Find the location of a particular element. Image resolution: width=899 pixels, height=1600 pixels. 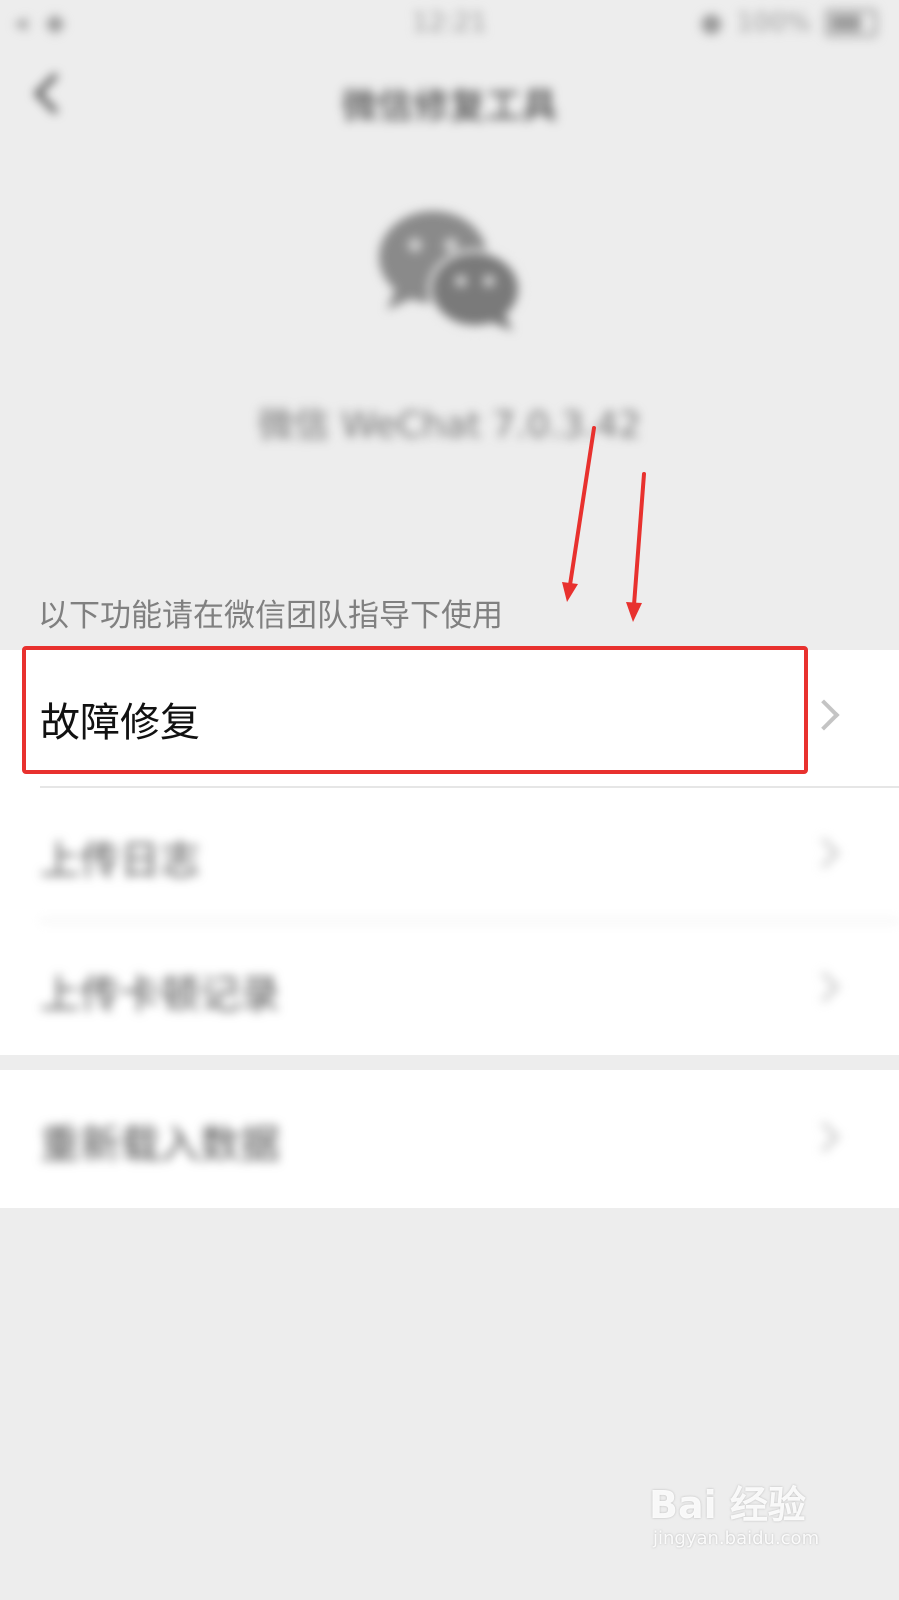

list-item-label: 重新载入数据 is located at coordinates (160, 1145).